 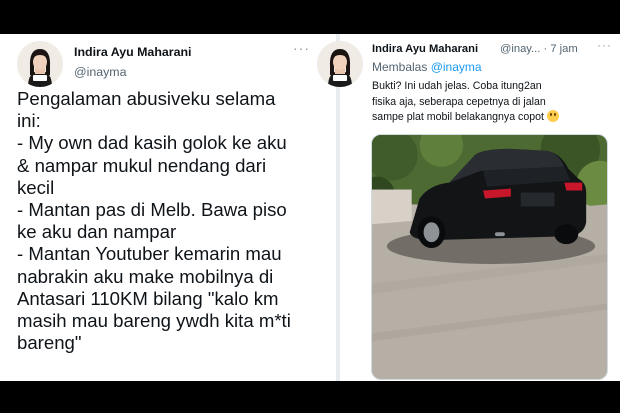 What do you see at coordinates (552, 116) in the screenshot?
I see `smiling-face-emoji-icon` at bounding box center [552, 116].